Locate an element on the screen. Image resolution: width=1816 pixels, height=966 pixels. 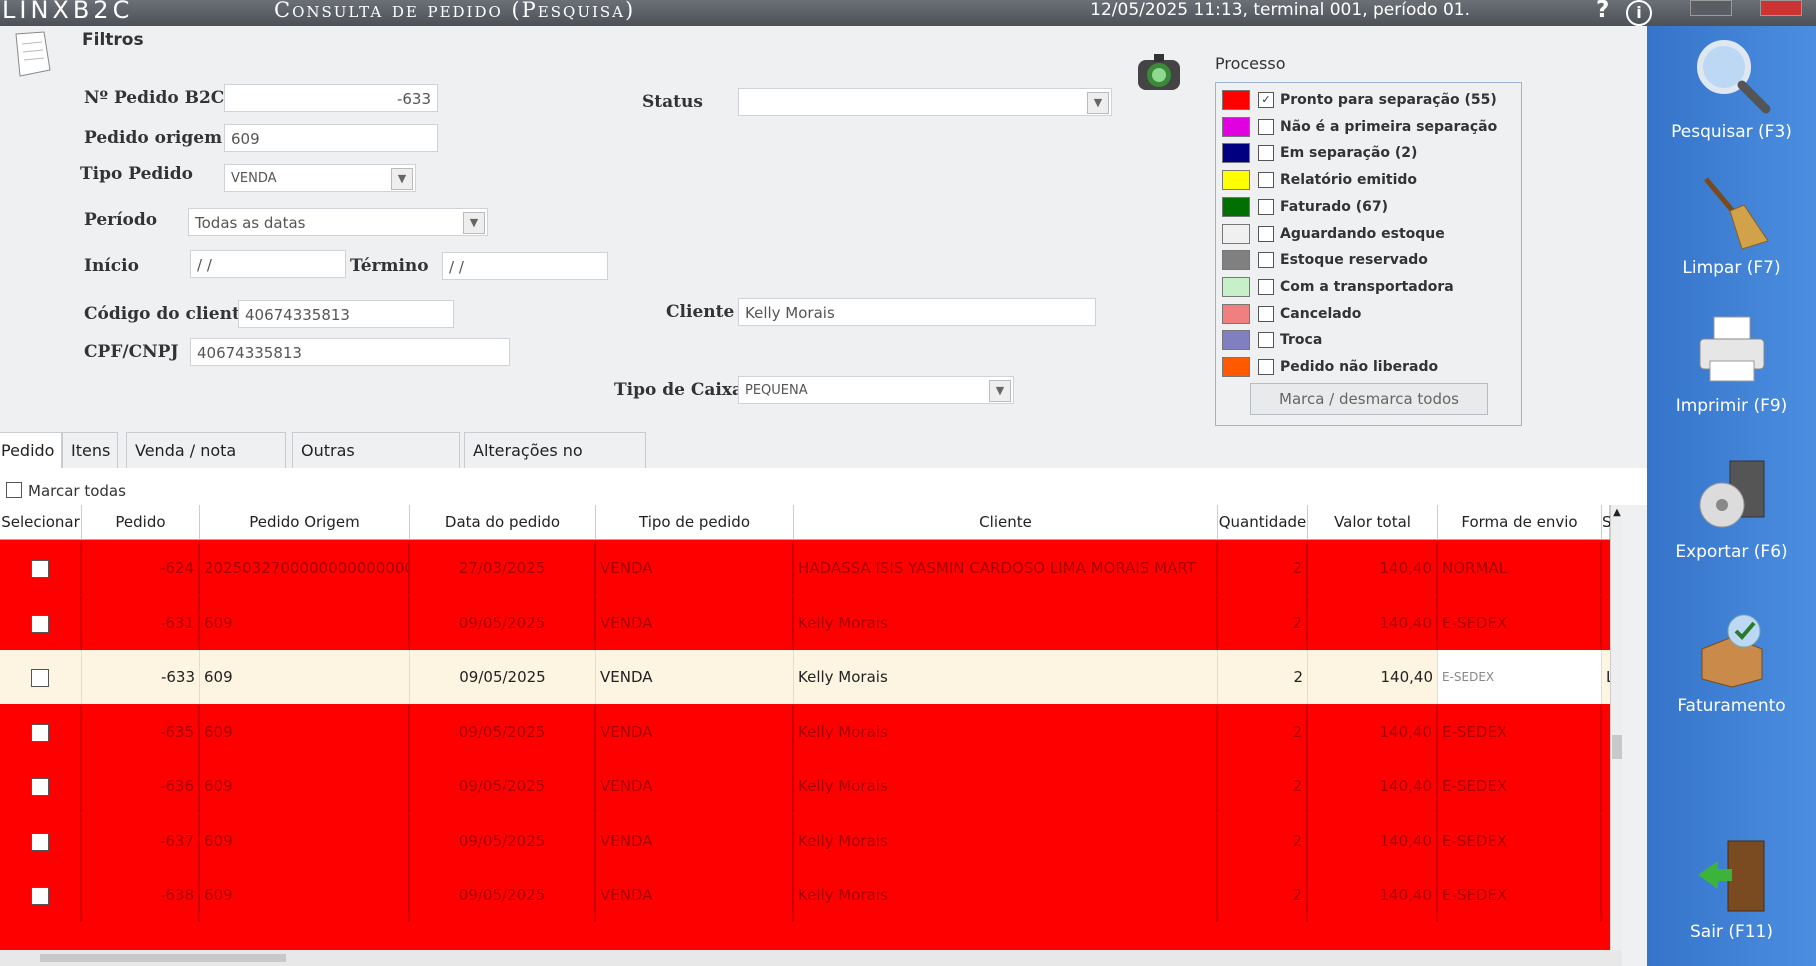
processo-item: Pedido não liberado is located at coordinates (1330, 367).